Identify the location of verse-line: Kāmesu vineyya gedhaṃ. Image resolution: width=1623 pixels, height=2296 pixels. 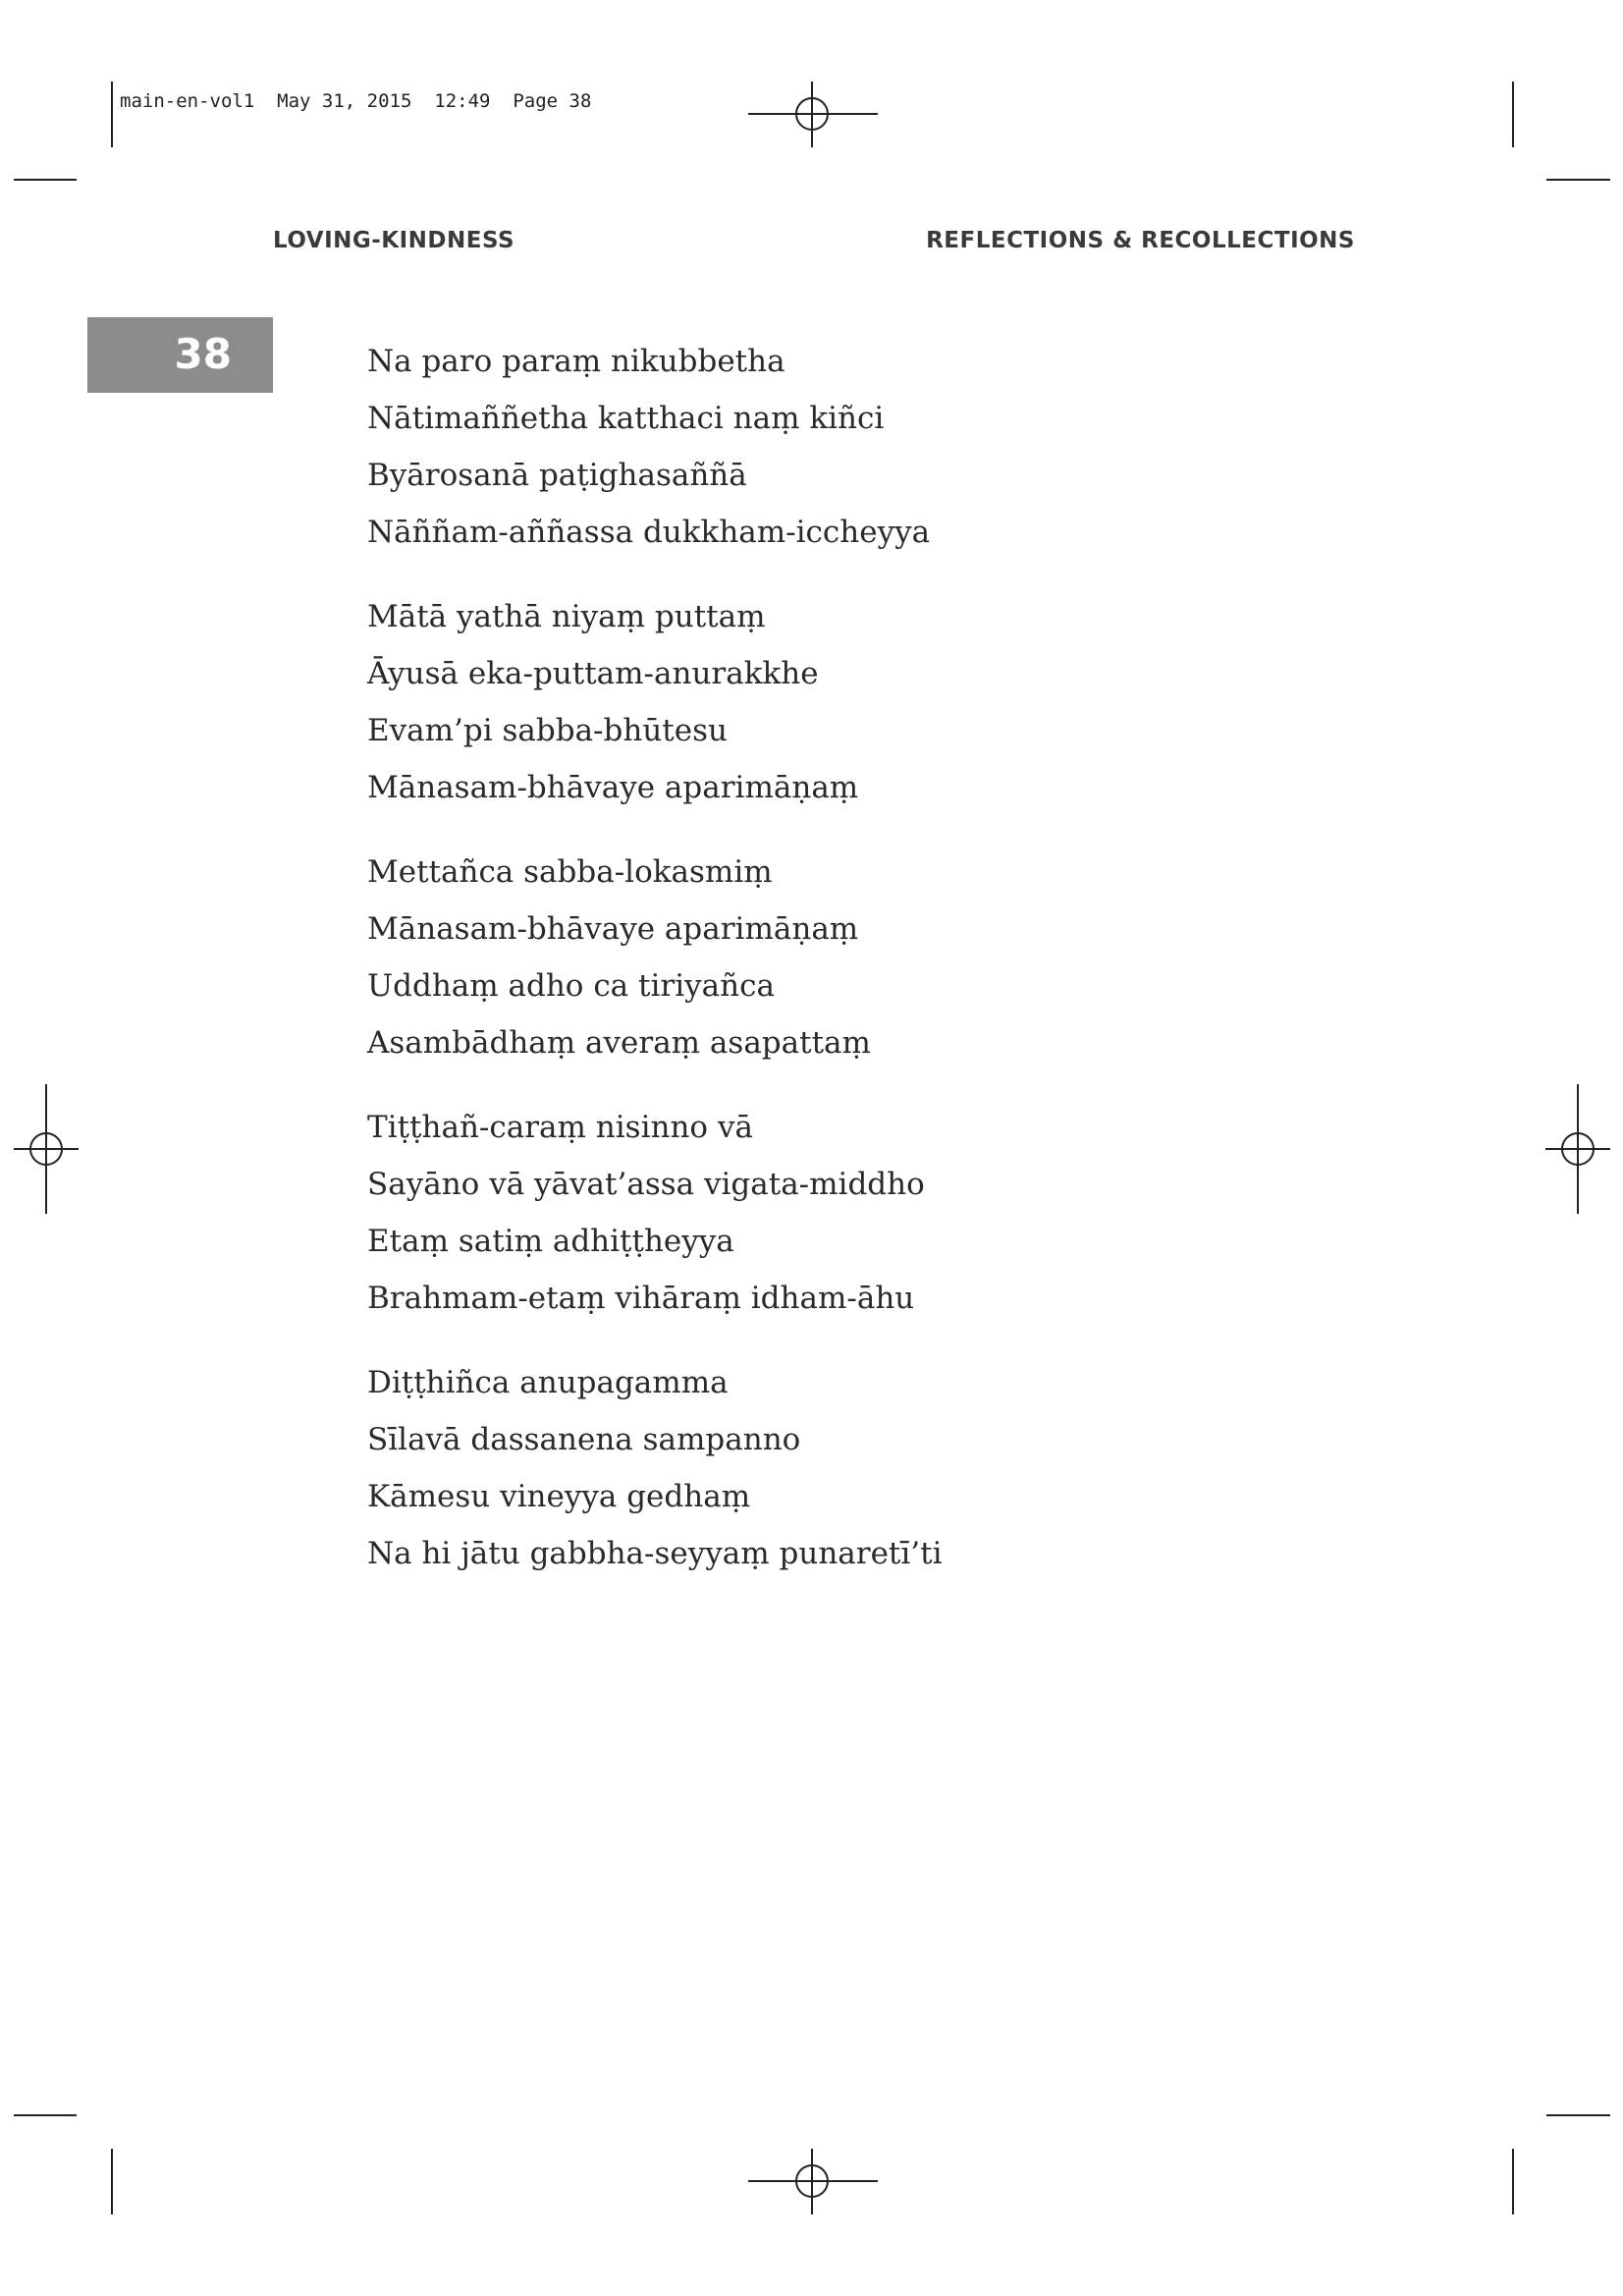
(559, 1496).